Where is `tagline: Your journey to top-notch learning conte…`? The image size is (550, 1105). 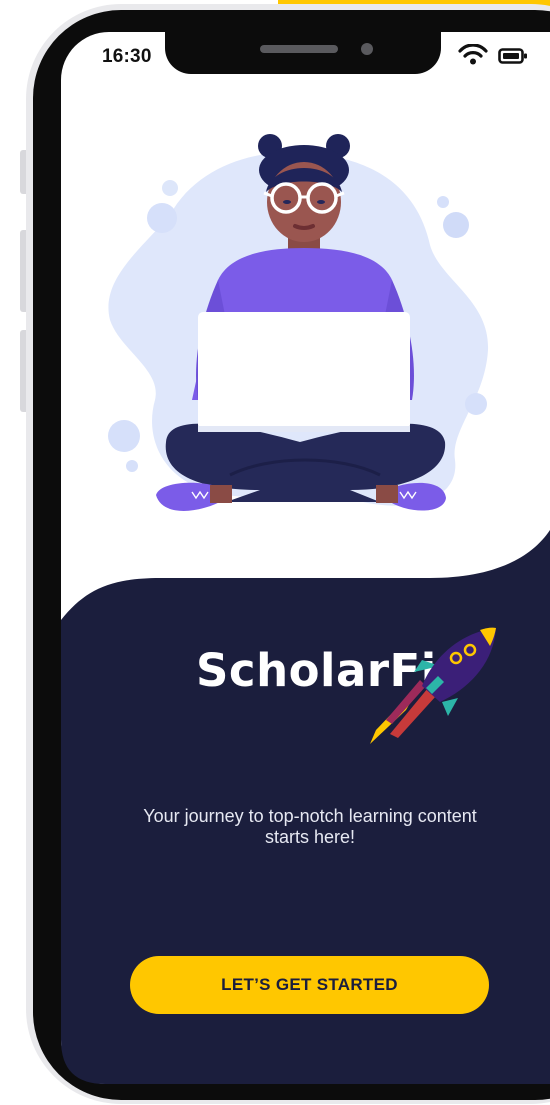 tagline: Your journey to top-notch learning conte… is located at coordinates (310, 826).